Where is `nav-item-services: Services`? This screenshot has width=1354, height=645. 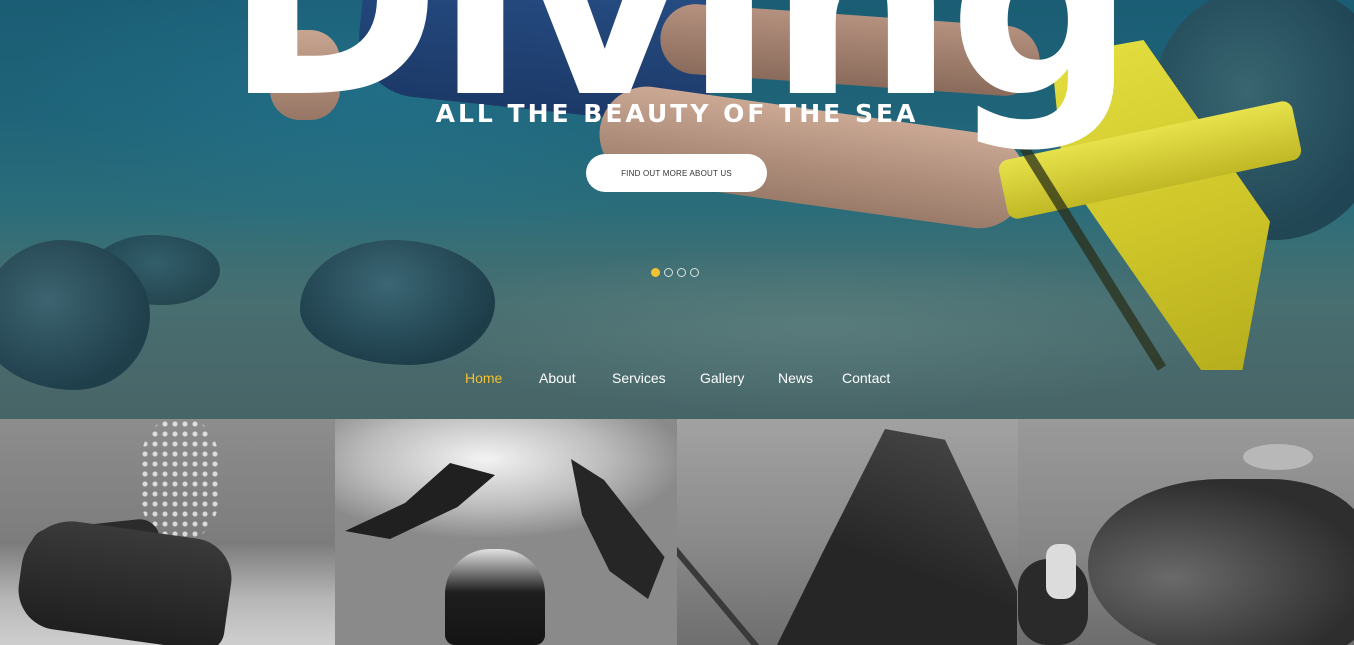
nav-item-services: Services is located at coordinates (639, 378).